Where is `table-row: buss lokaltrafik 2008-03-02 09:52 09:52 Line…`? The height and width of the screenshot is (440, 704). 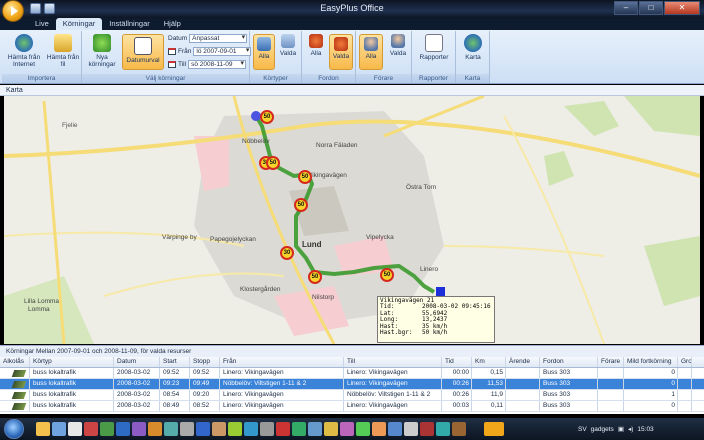
table-row: buss lokaltrafik 2008-03-02 09:52 09:52 Line… is located at coordinates (352, 373).